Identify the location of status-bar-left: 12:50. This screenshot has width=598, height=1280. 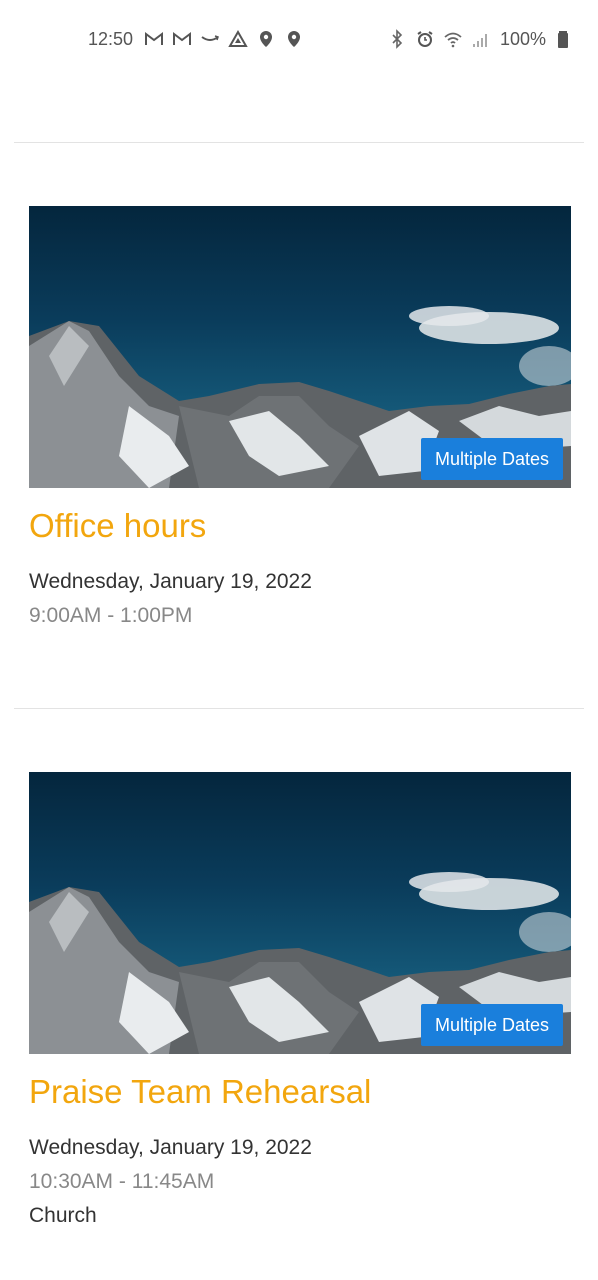
(196, 39).